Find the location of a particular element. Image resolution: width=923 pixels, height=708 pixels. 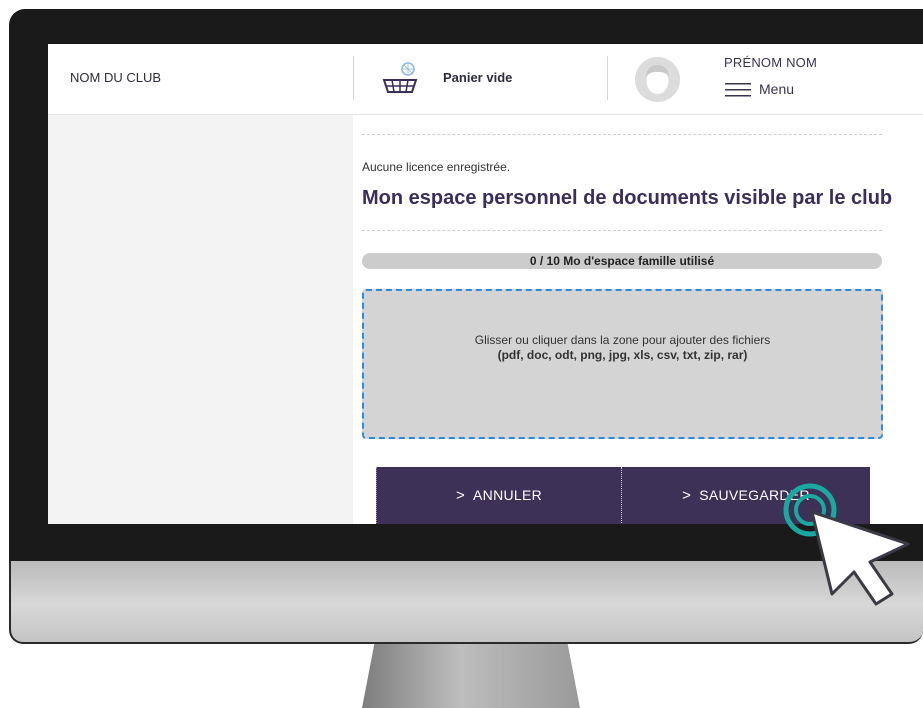

licence-status: Aucune licence enregistrée. is located at coordinates (436, 167).